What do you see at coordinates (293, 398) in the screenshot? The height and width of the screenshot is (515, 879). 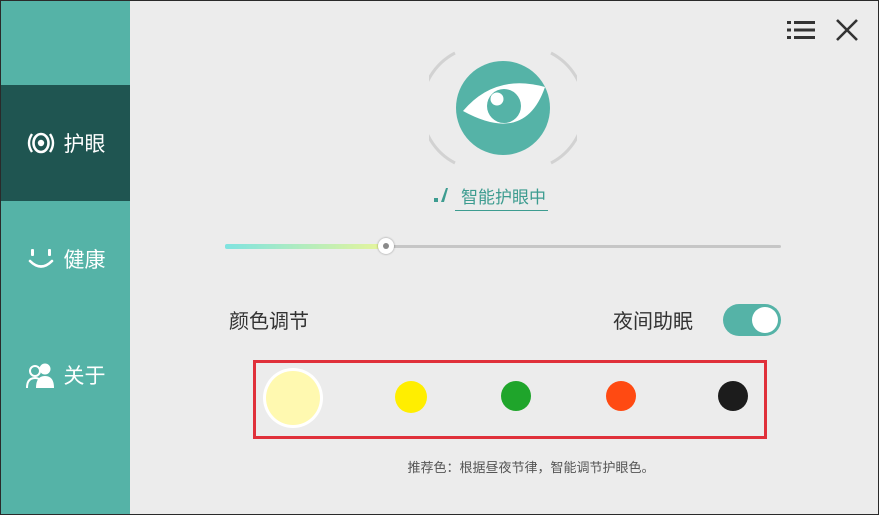 I see `swatch-light-yellow` at bounding box center [293, 398].